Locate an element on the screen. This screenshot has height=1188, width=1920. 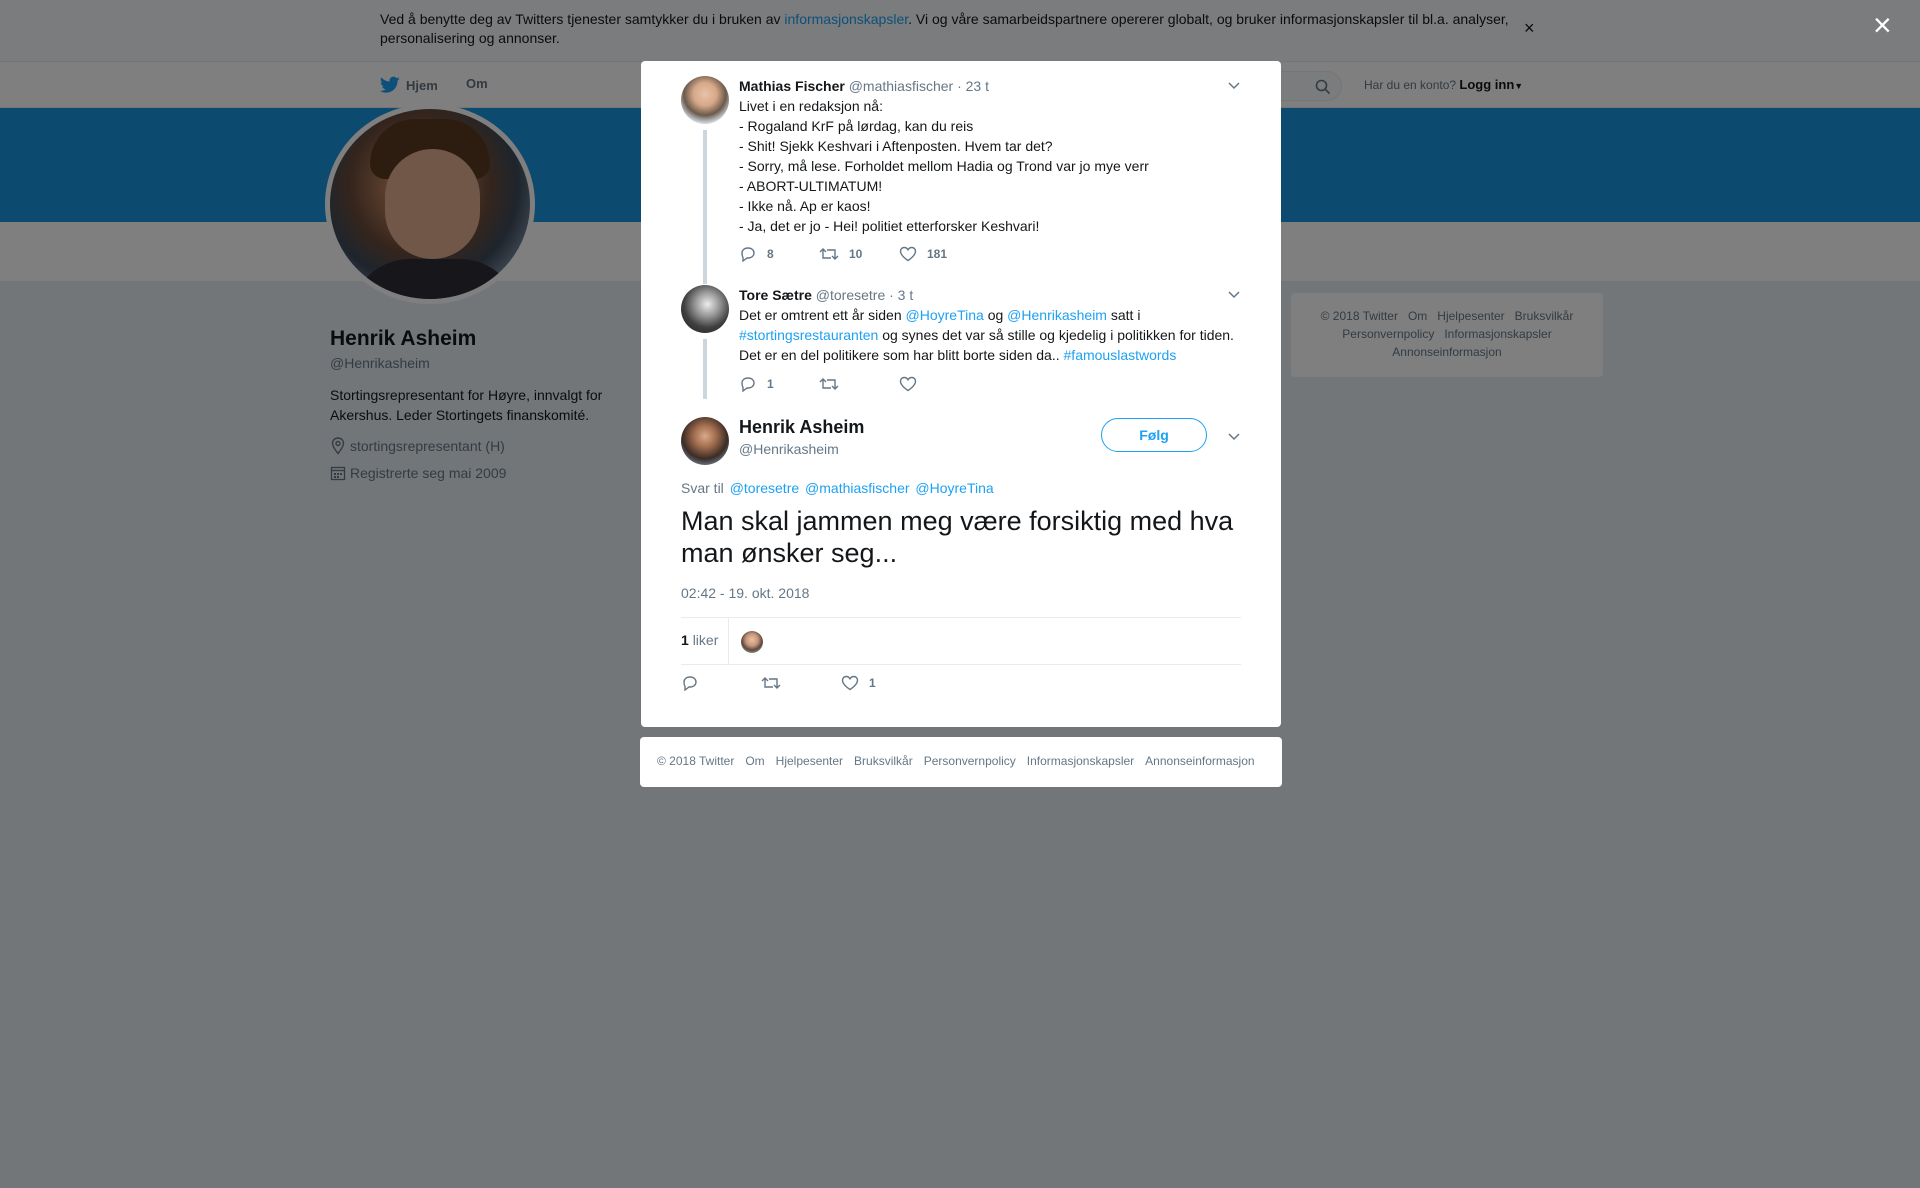
tweet-line: - ABORT-ULTIMATUM! is located at coordinates (811, 186).